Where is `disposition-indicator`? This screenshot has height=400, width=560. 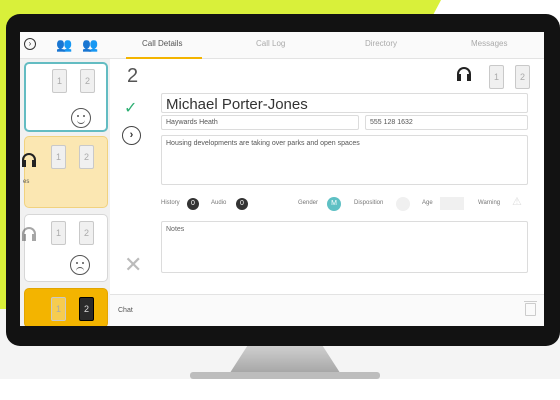 disposition-indicator is located at coordinates (403, 204).